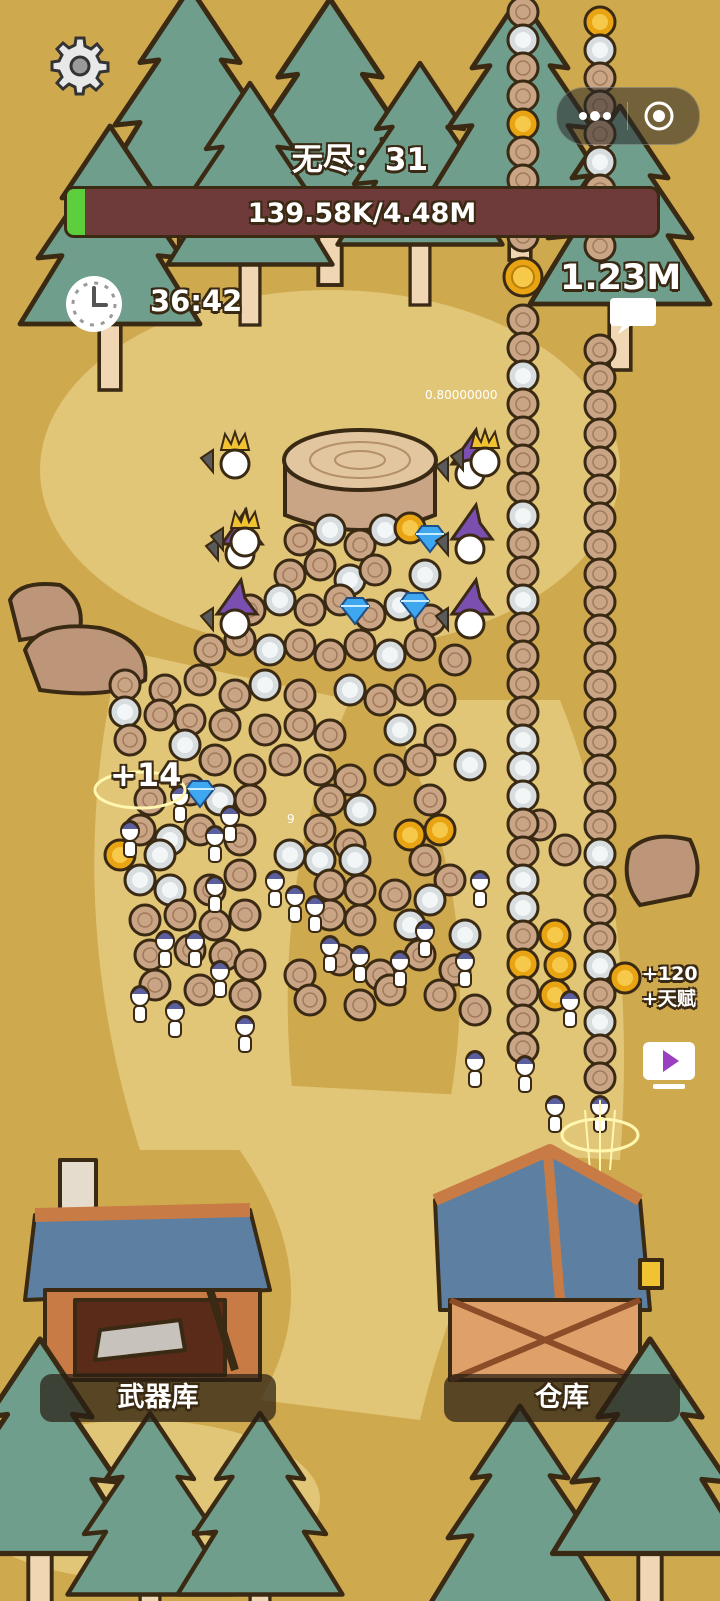 Image resolution: width=720 pixels, height=1601 pixels. Describe the element at coordinates (158, 1398) in the screenshot. I see `armory-button: 武器库` at that location.